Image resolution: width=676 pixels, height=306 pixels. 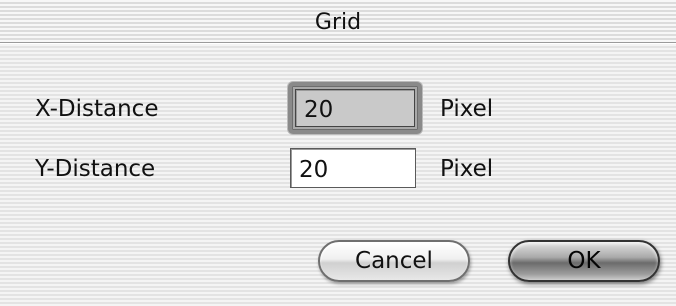 I want to click on y-distance-field-wrapper, so click(x=355, y=167).